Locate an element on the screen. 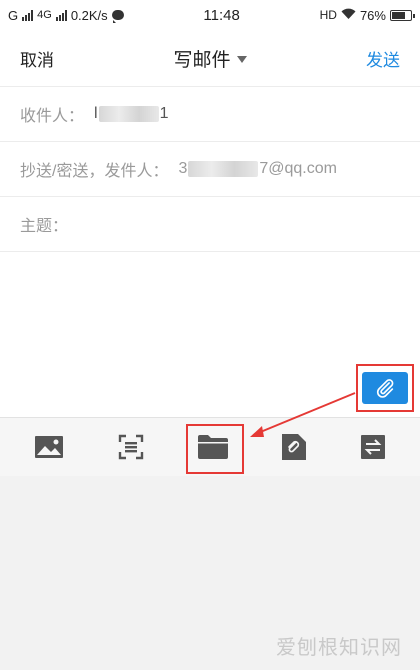 The height and width of the screenshot is (670, 420). wifi-icon is located at coordinates (348, 15).